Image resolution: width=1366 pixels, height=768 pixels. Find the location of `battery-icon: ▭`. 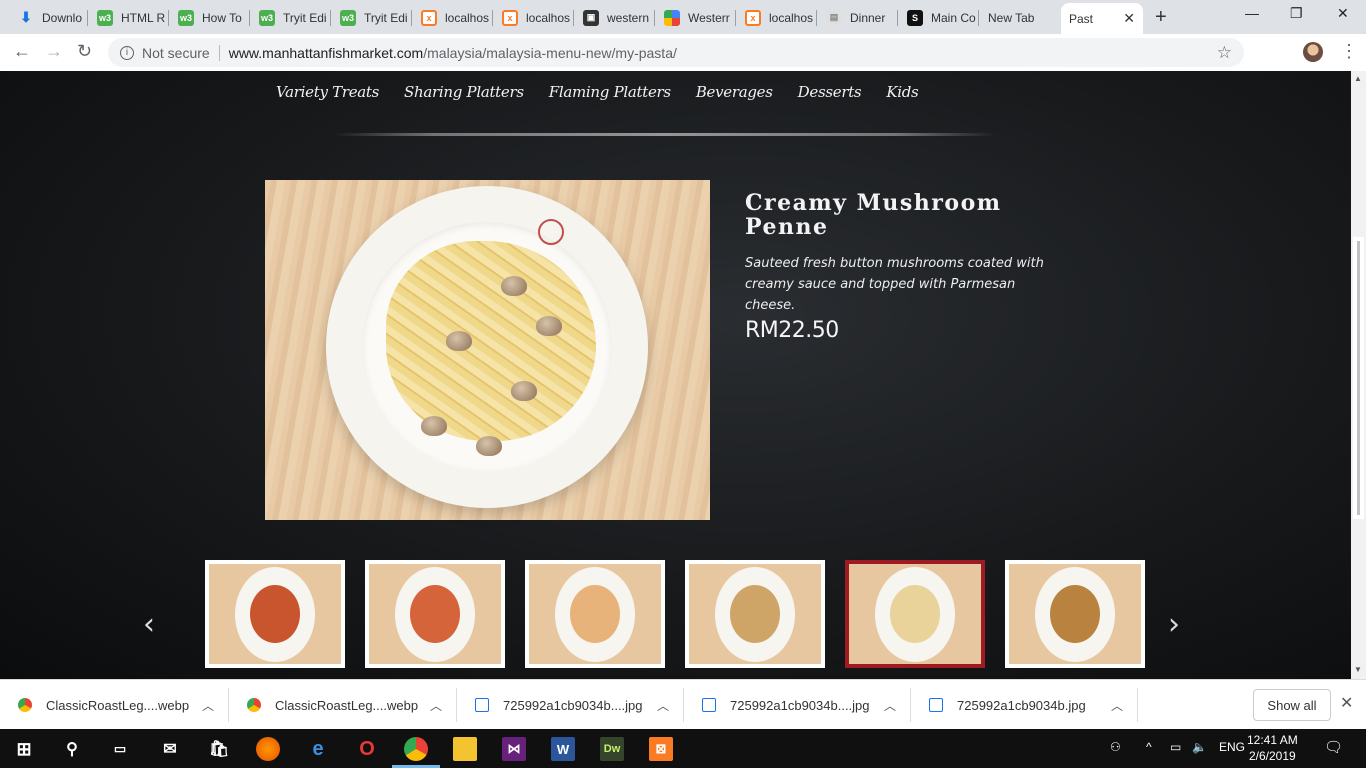

battery-icon: ▭ is located at coordinates (1175, 747).